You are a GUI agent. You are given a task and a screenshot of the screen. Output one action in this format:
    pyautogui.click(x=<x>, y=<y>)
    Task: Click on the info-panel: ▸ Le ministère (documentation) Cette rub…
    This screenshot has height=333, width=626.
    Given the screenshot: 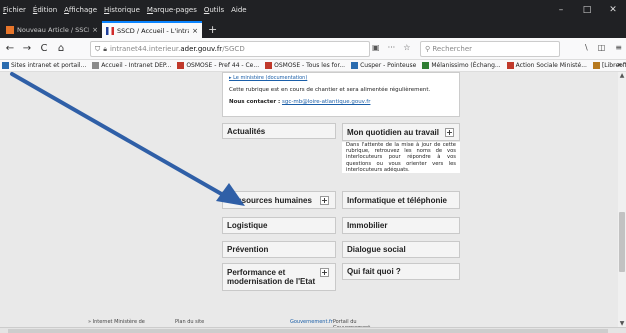 What is the action you would take?
    pyautogui.click(x=341, y=94)
    